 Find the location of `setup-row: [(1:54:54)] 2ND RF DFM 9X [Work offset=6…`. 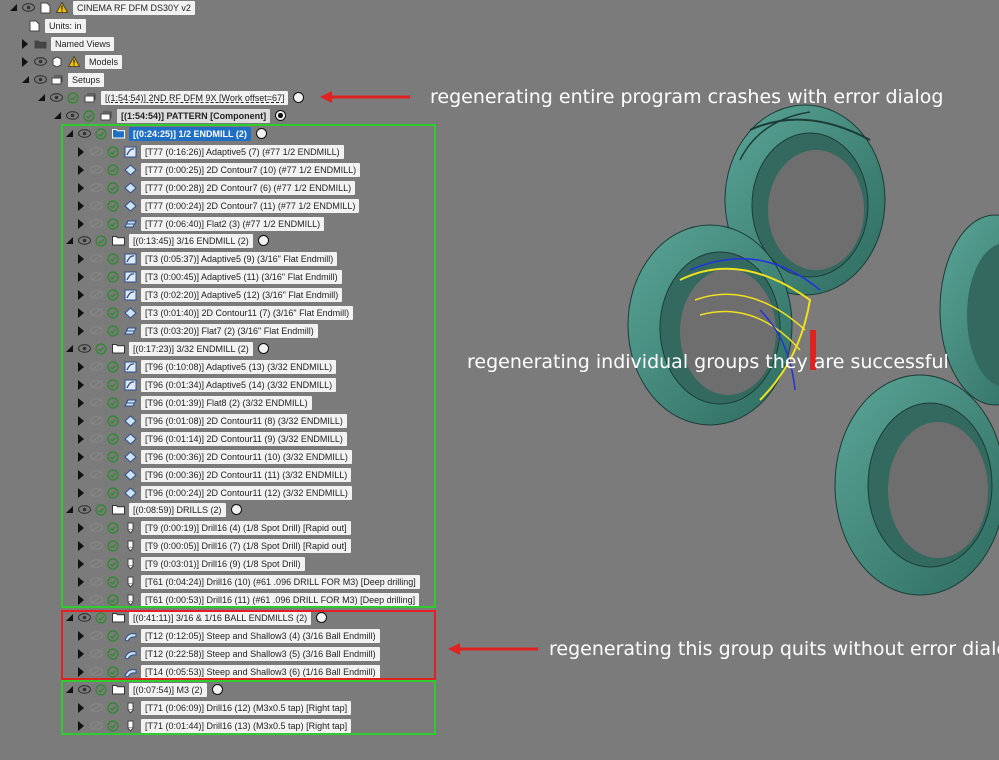

setup-row: [(1:54:54)] 2ND RF DFM 9X [Work offset=6… is located at coordinates (170, 97).